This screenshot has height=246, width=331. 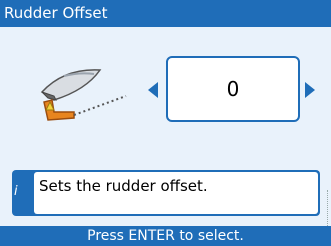 I want to click on help-text: Sets the rudder offset., so click(x=123, y=186).